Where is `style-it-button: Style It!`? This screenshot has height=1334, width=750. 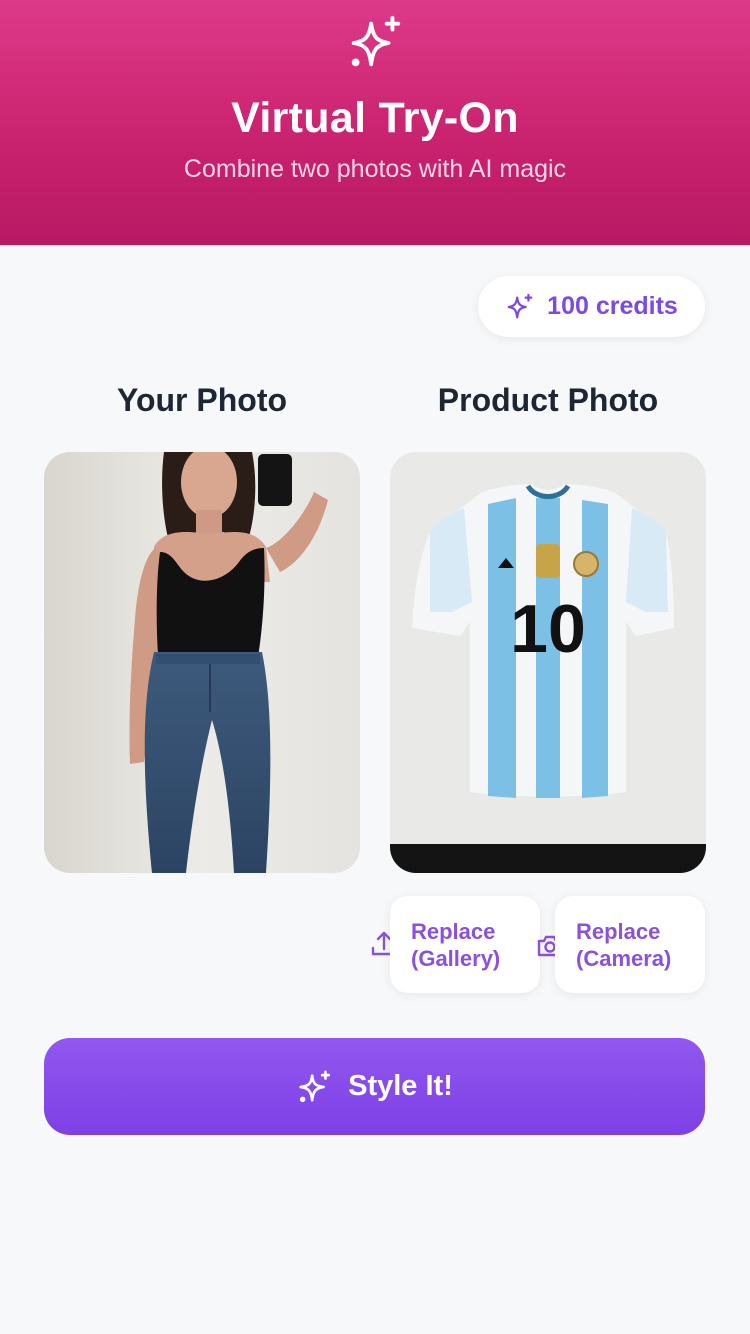
style-it-button: Style It! is located at coordinates (374, 1086).